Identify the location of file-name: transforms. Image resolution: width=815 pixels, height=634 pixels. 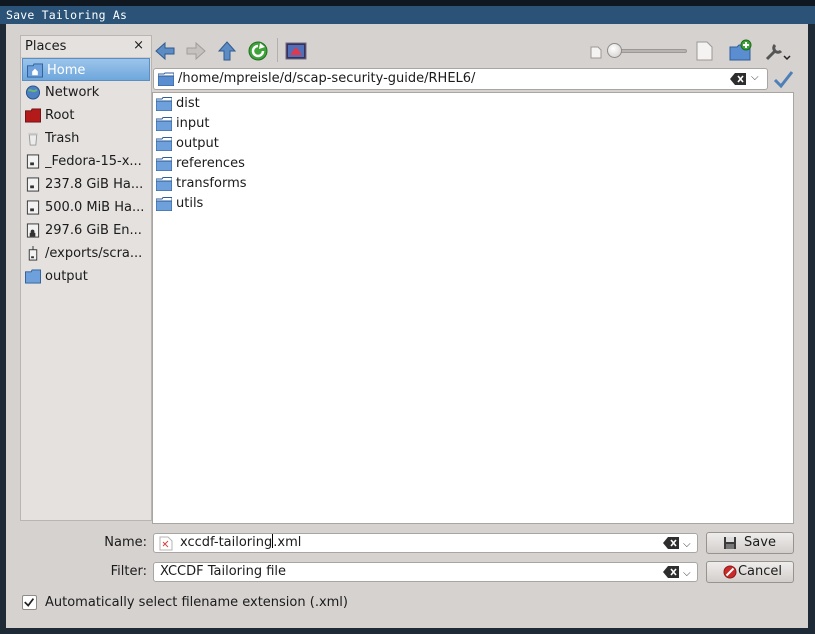
(211, 183).